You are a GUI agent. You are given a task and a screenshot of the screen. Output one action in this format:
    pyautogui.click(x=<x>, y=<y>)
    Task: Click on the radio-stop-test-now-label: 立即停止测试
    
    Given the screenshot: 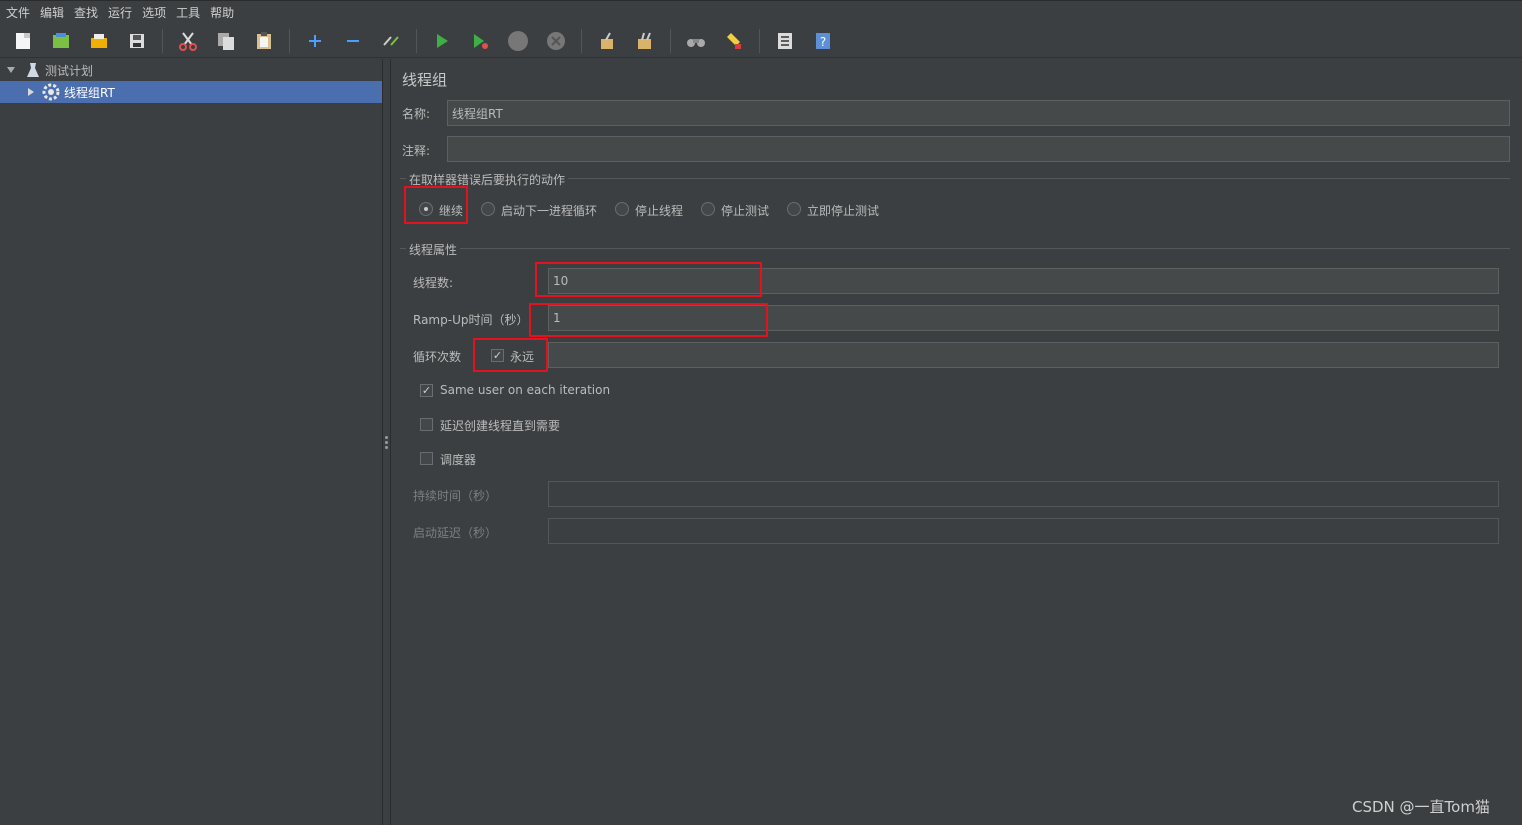 What is the action you would take?
    pyautogui.click(x=843, y=211)
    